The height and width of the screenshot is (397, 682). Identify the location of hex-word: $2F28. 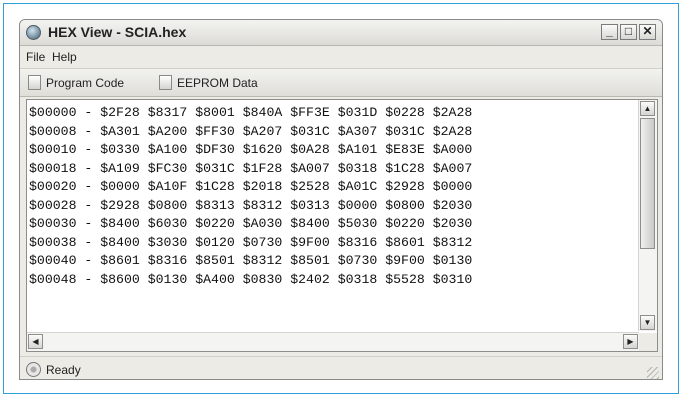
(120, 112).